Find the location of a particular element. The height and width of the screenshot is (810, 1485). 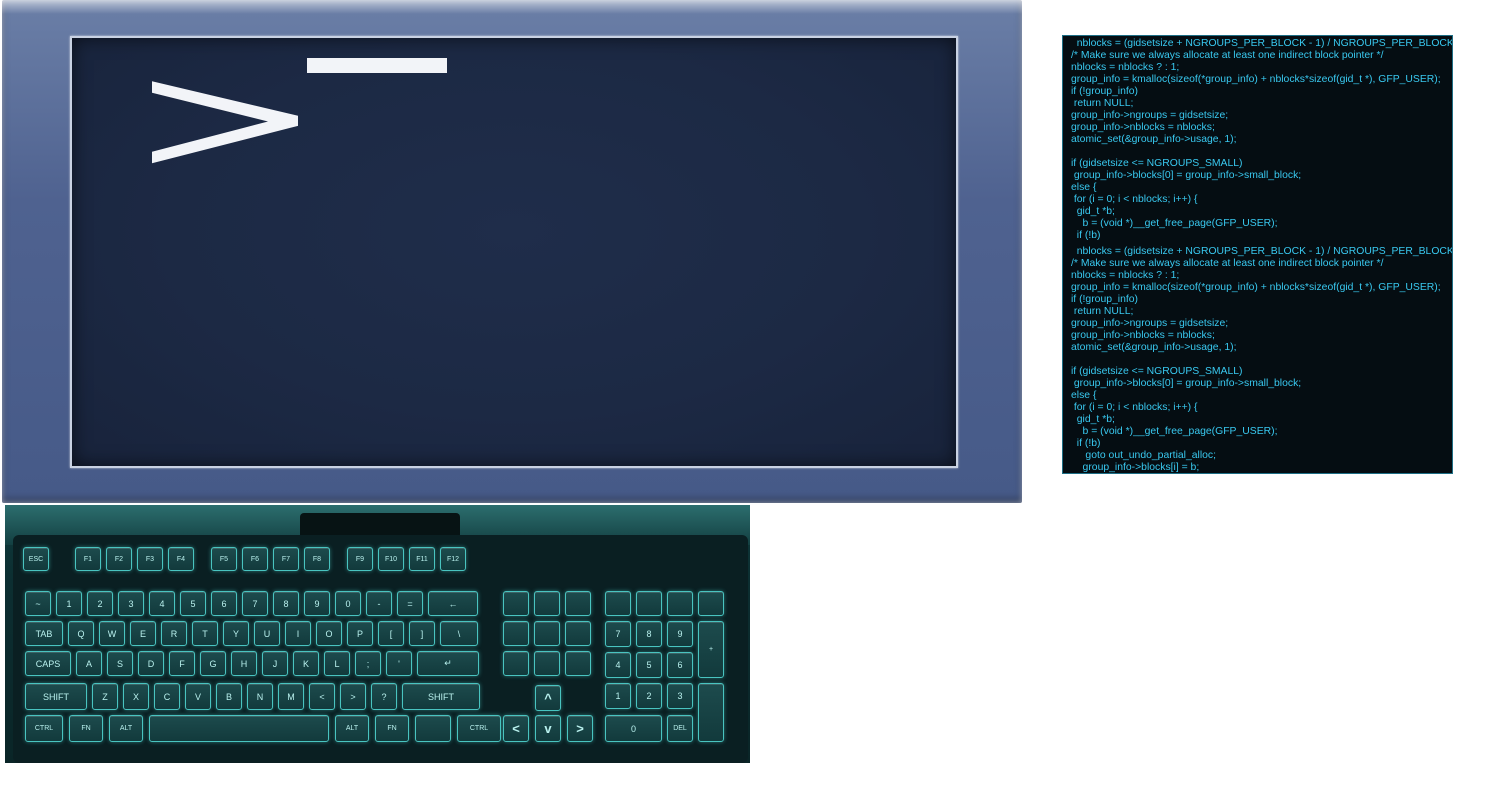

keyboard-key: ~ is located at coordinates (38, 603).